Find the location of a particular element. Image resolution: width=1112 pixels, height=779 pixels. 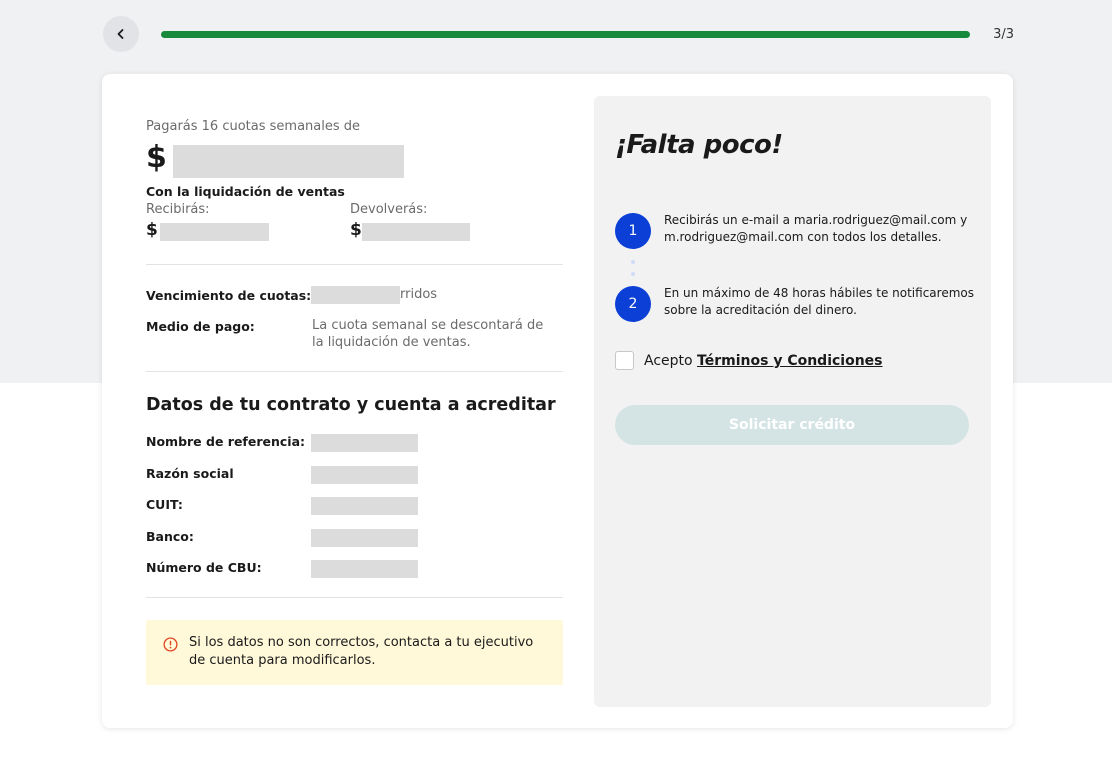

panel-title: ¡Falta poco! is located at coordinates (699, 145).